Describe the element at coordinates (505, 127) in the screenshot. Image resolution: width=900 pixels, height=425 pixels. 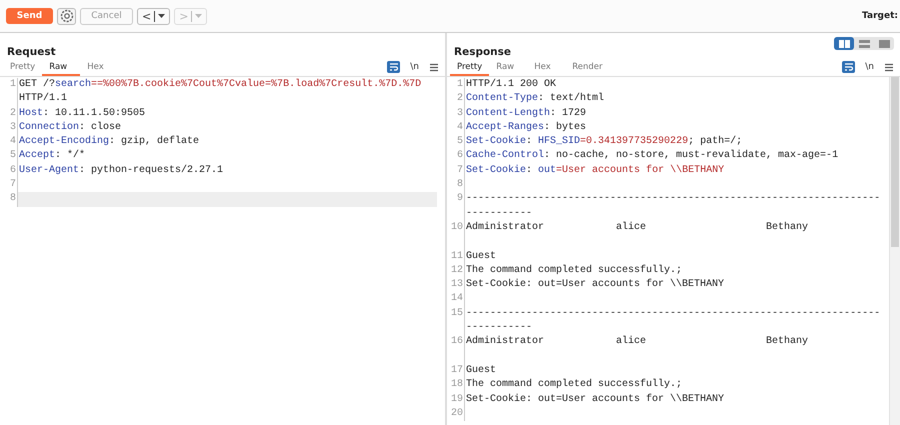
I see `code-text: Accept-Ranges` at that location.